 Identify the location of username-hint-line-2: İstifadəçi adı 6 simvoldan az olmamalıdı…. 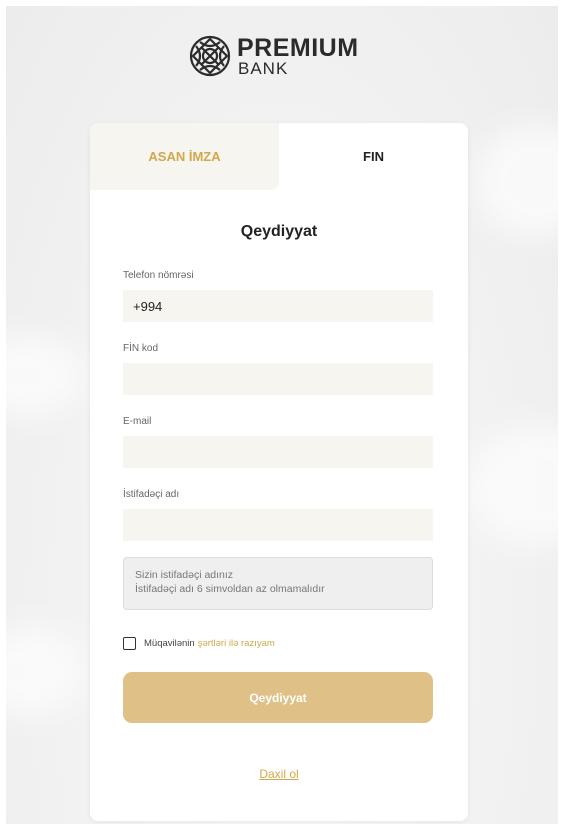
(230, 589).